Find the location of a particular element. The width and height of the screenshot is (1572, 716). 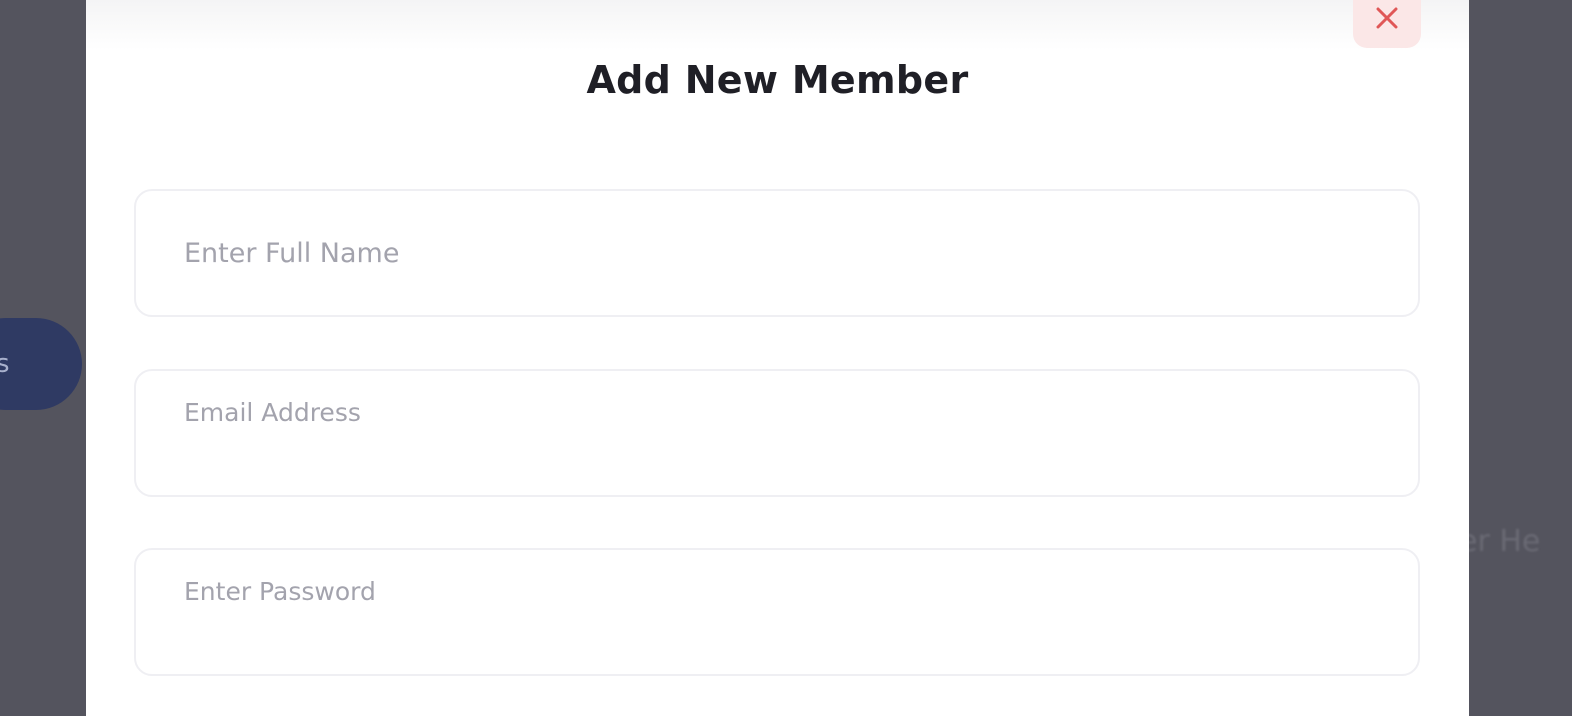

password-input is located at coordinates (774, 591).